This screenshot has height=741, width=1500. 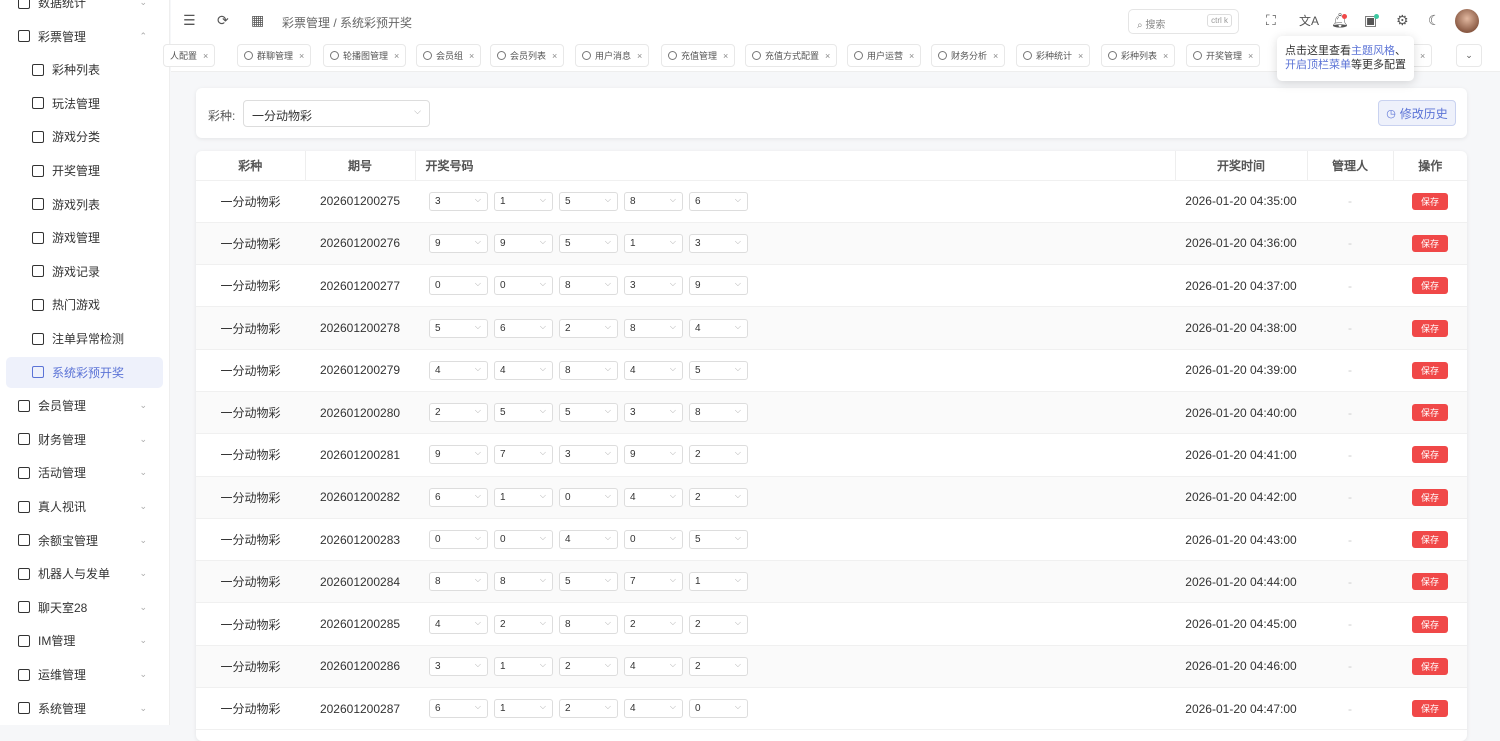 I want to click on refresh-icon: ⟳, so click(x=223, y=20).